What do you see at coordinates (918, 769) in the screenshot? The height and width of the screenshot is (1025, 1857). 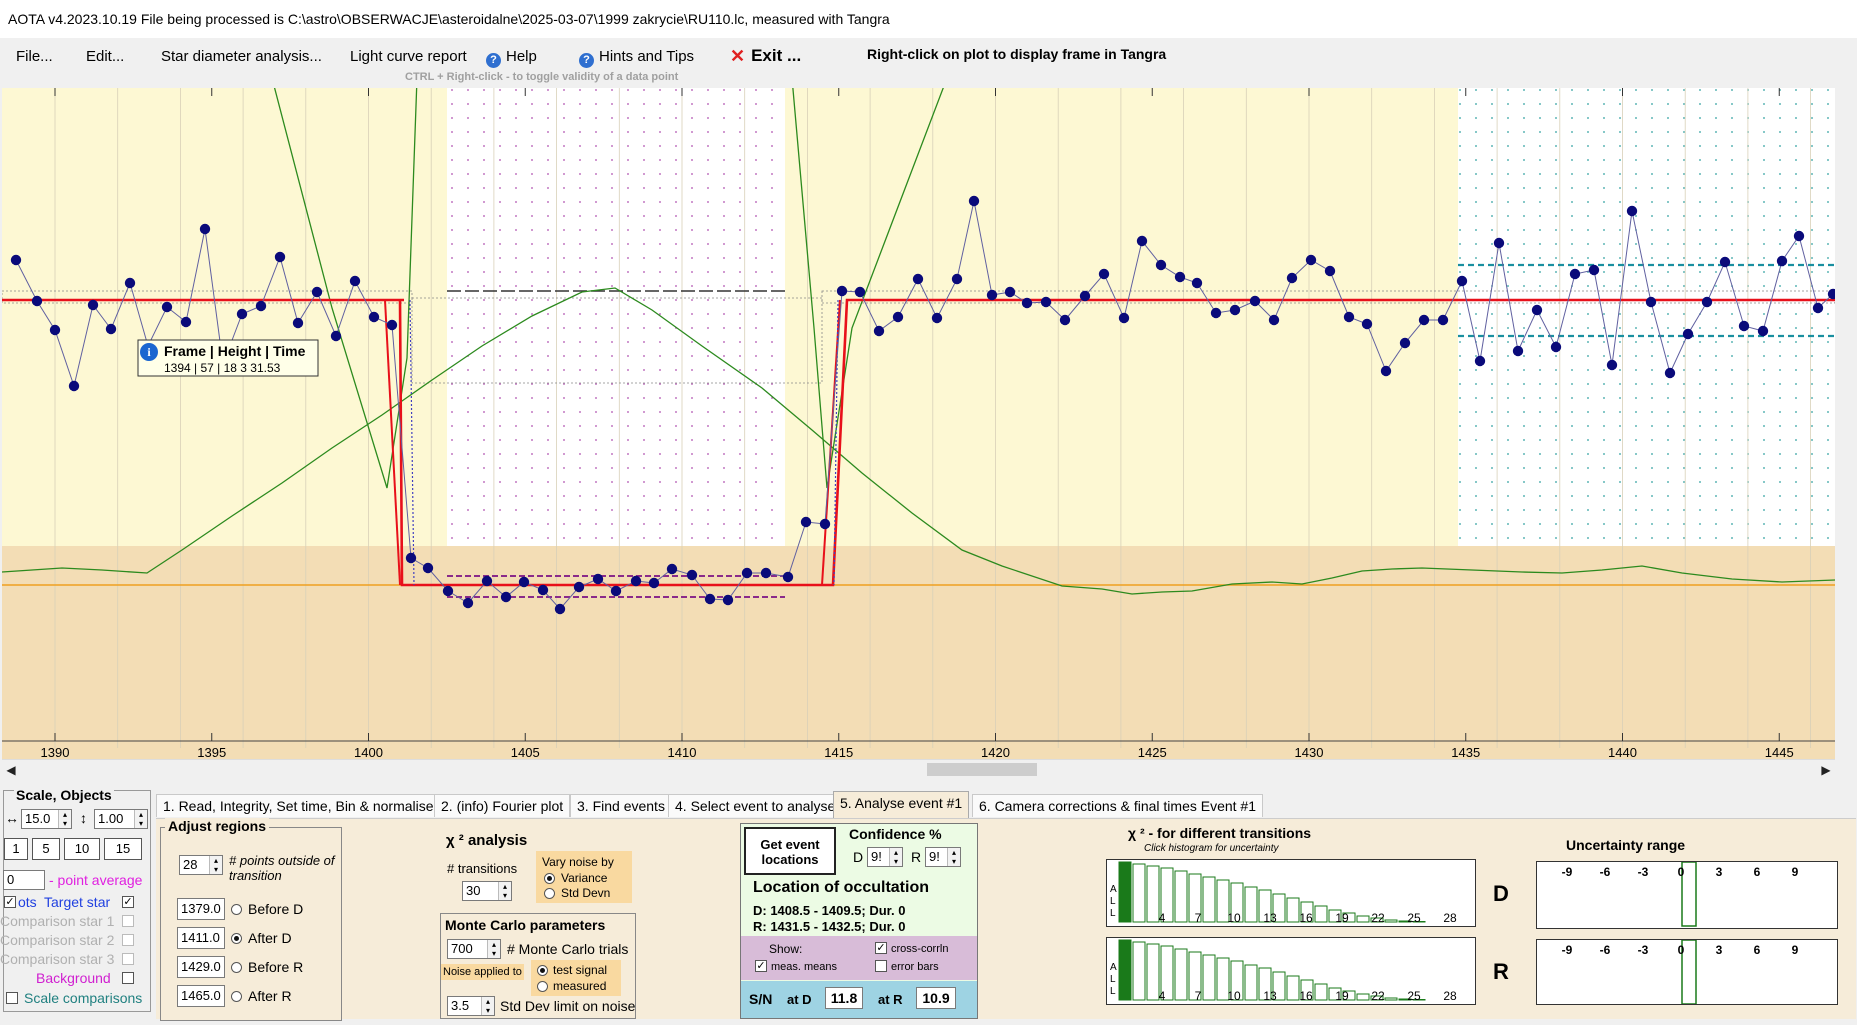 I see `plot-horizontal-scrollbar: ◀ ▶` at bounding box center [918, 769].